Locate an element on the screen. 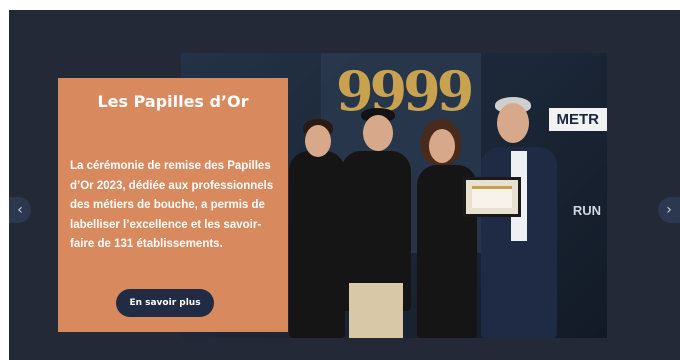 The image size is (680, 360). slide-title: Les Papilles d’Or is located at coordinates (173, 101).